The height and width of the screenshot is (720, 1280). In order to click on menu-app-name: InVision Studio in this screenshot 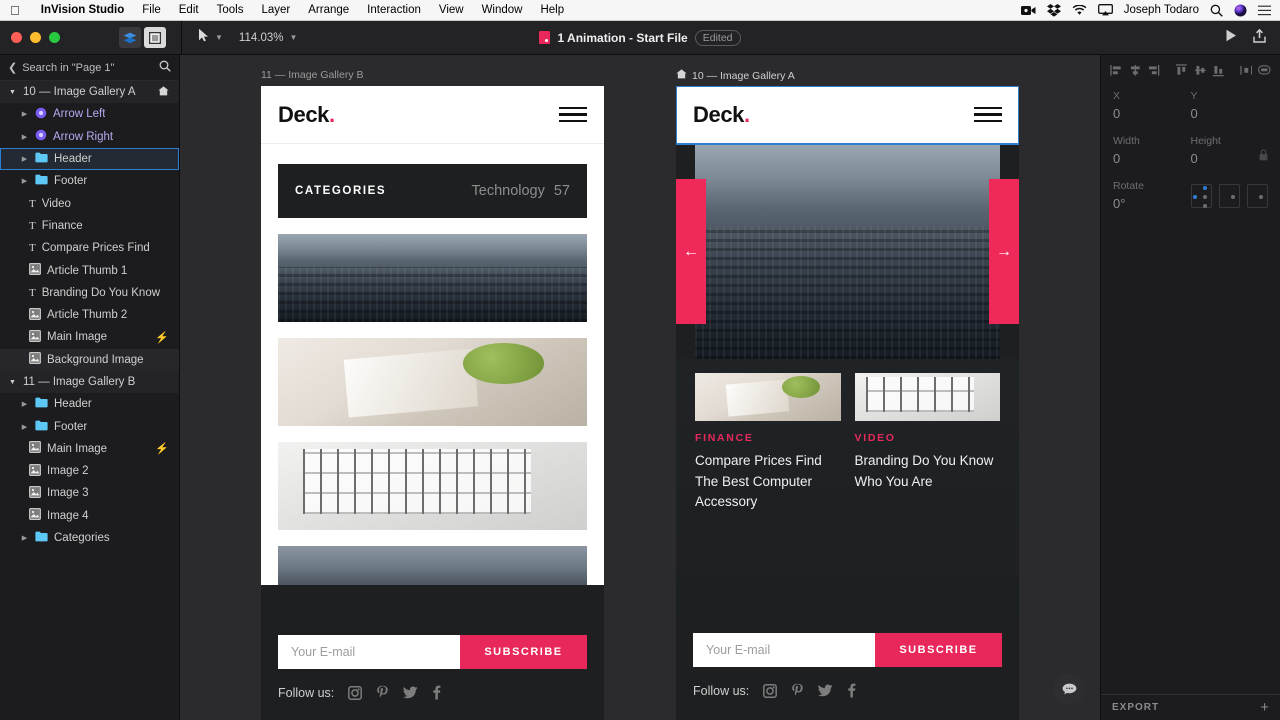, I will do `click(82, 10)`.